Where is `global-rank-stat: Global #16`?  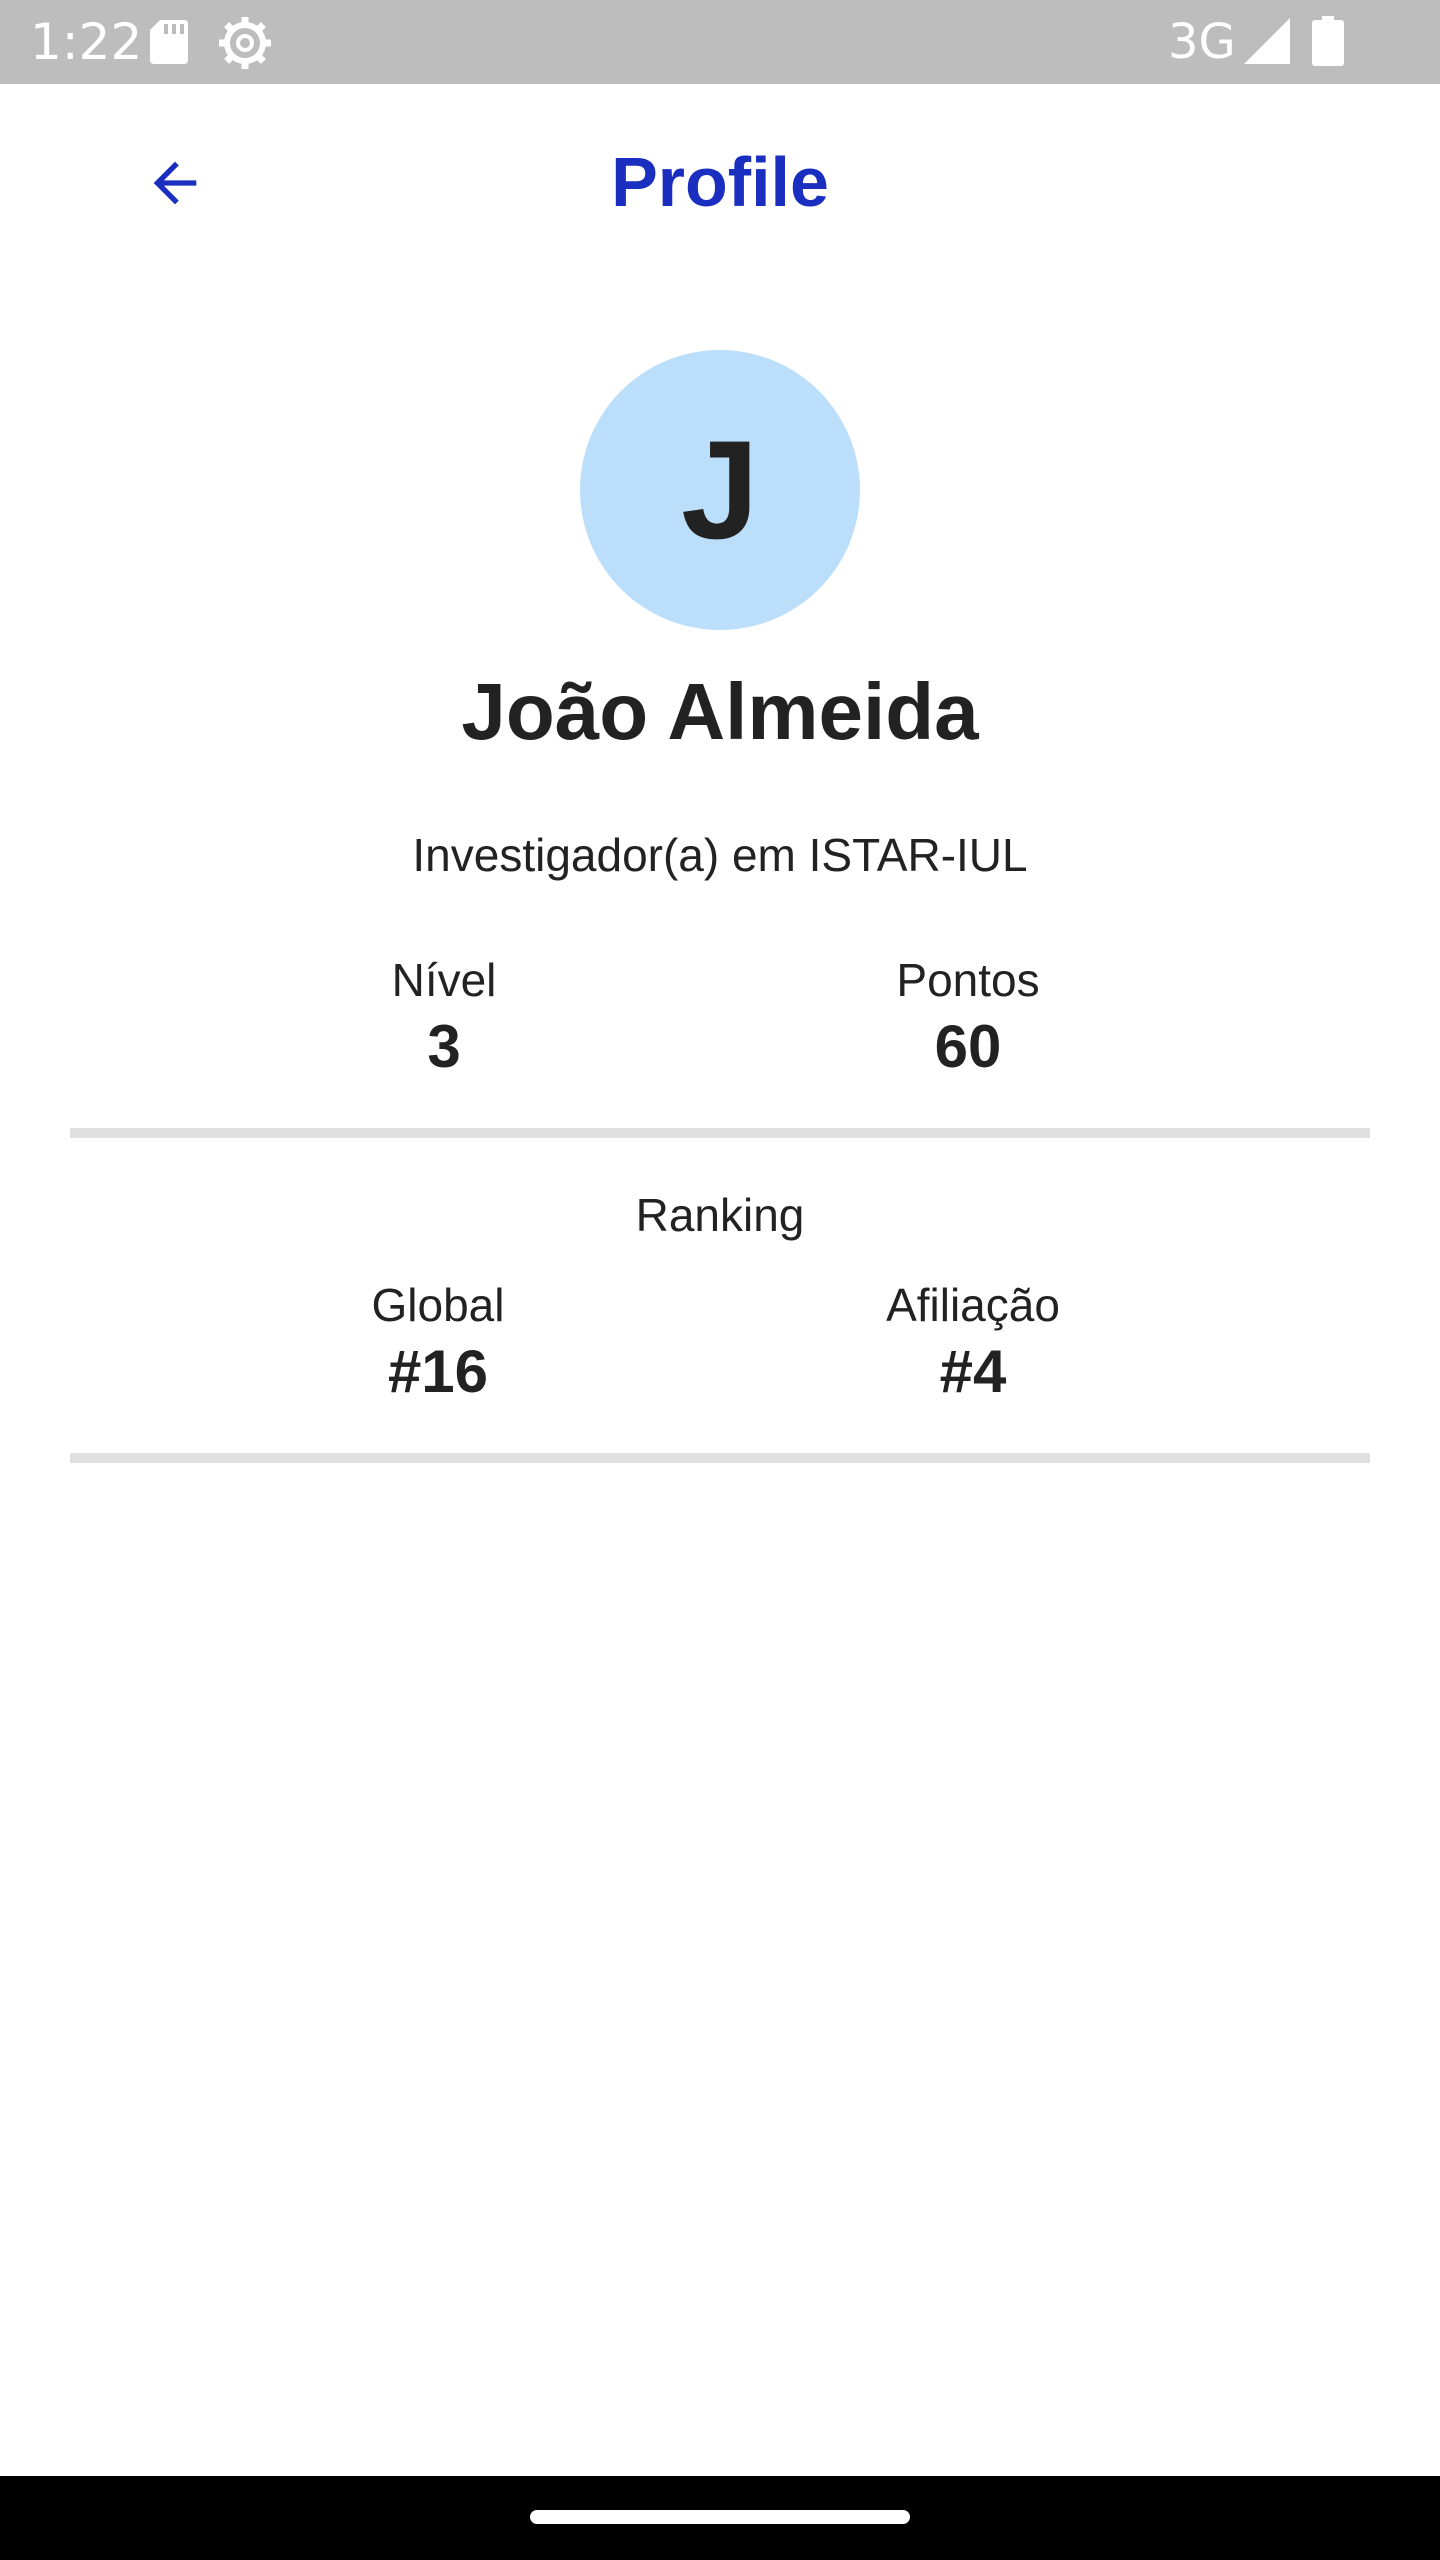
global-rank-stat: Global #16 is located at coordinates (438, 1342).